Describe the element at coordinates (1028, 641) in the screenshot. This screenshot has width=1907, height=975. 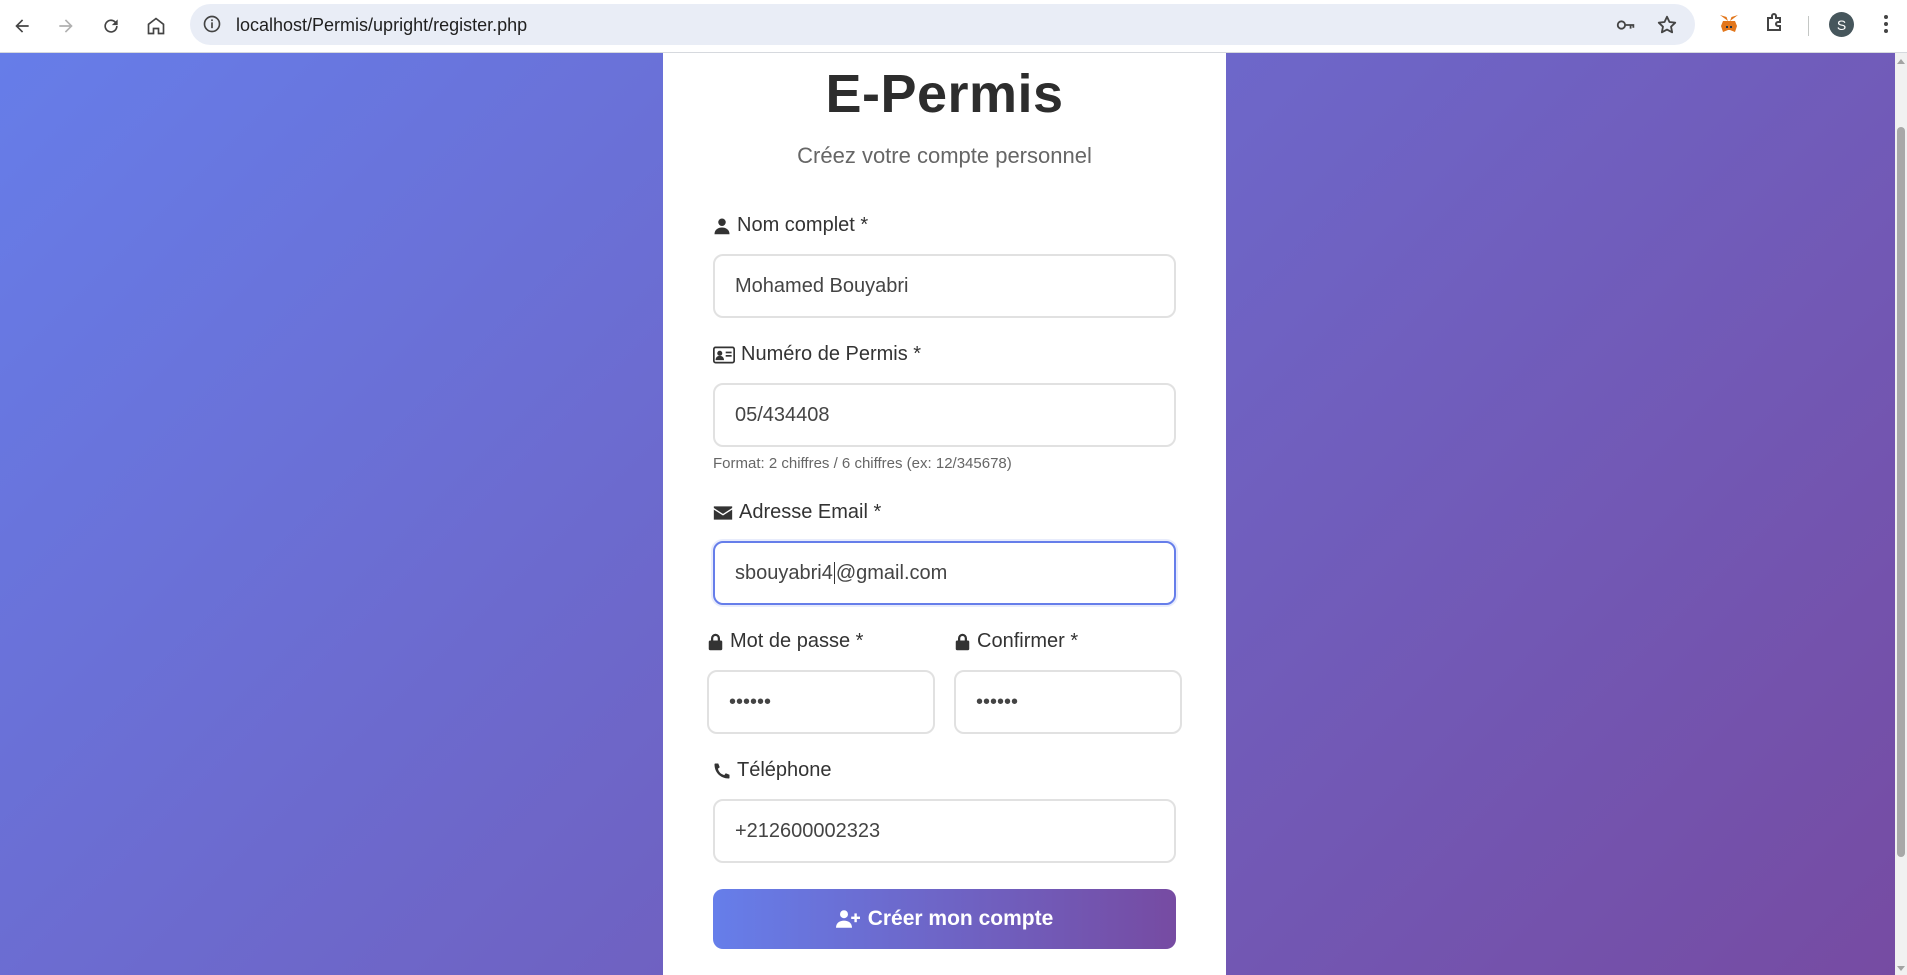
I see `confirm-label-text: Confirmer *` at that location.